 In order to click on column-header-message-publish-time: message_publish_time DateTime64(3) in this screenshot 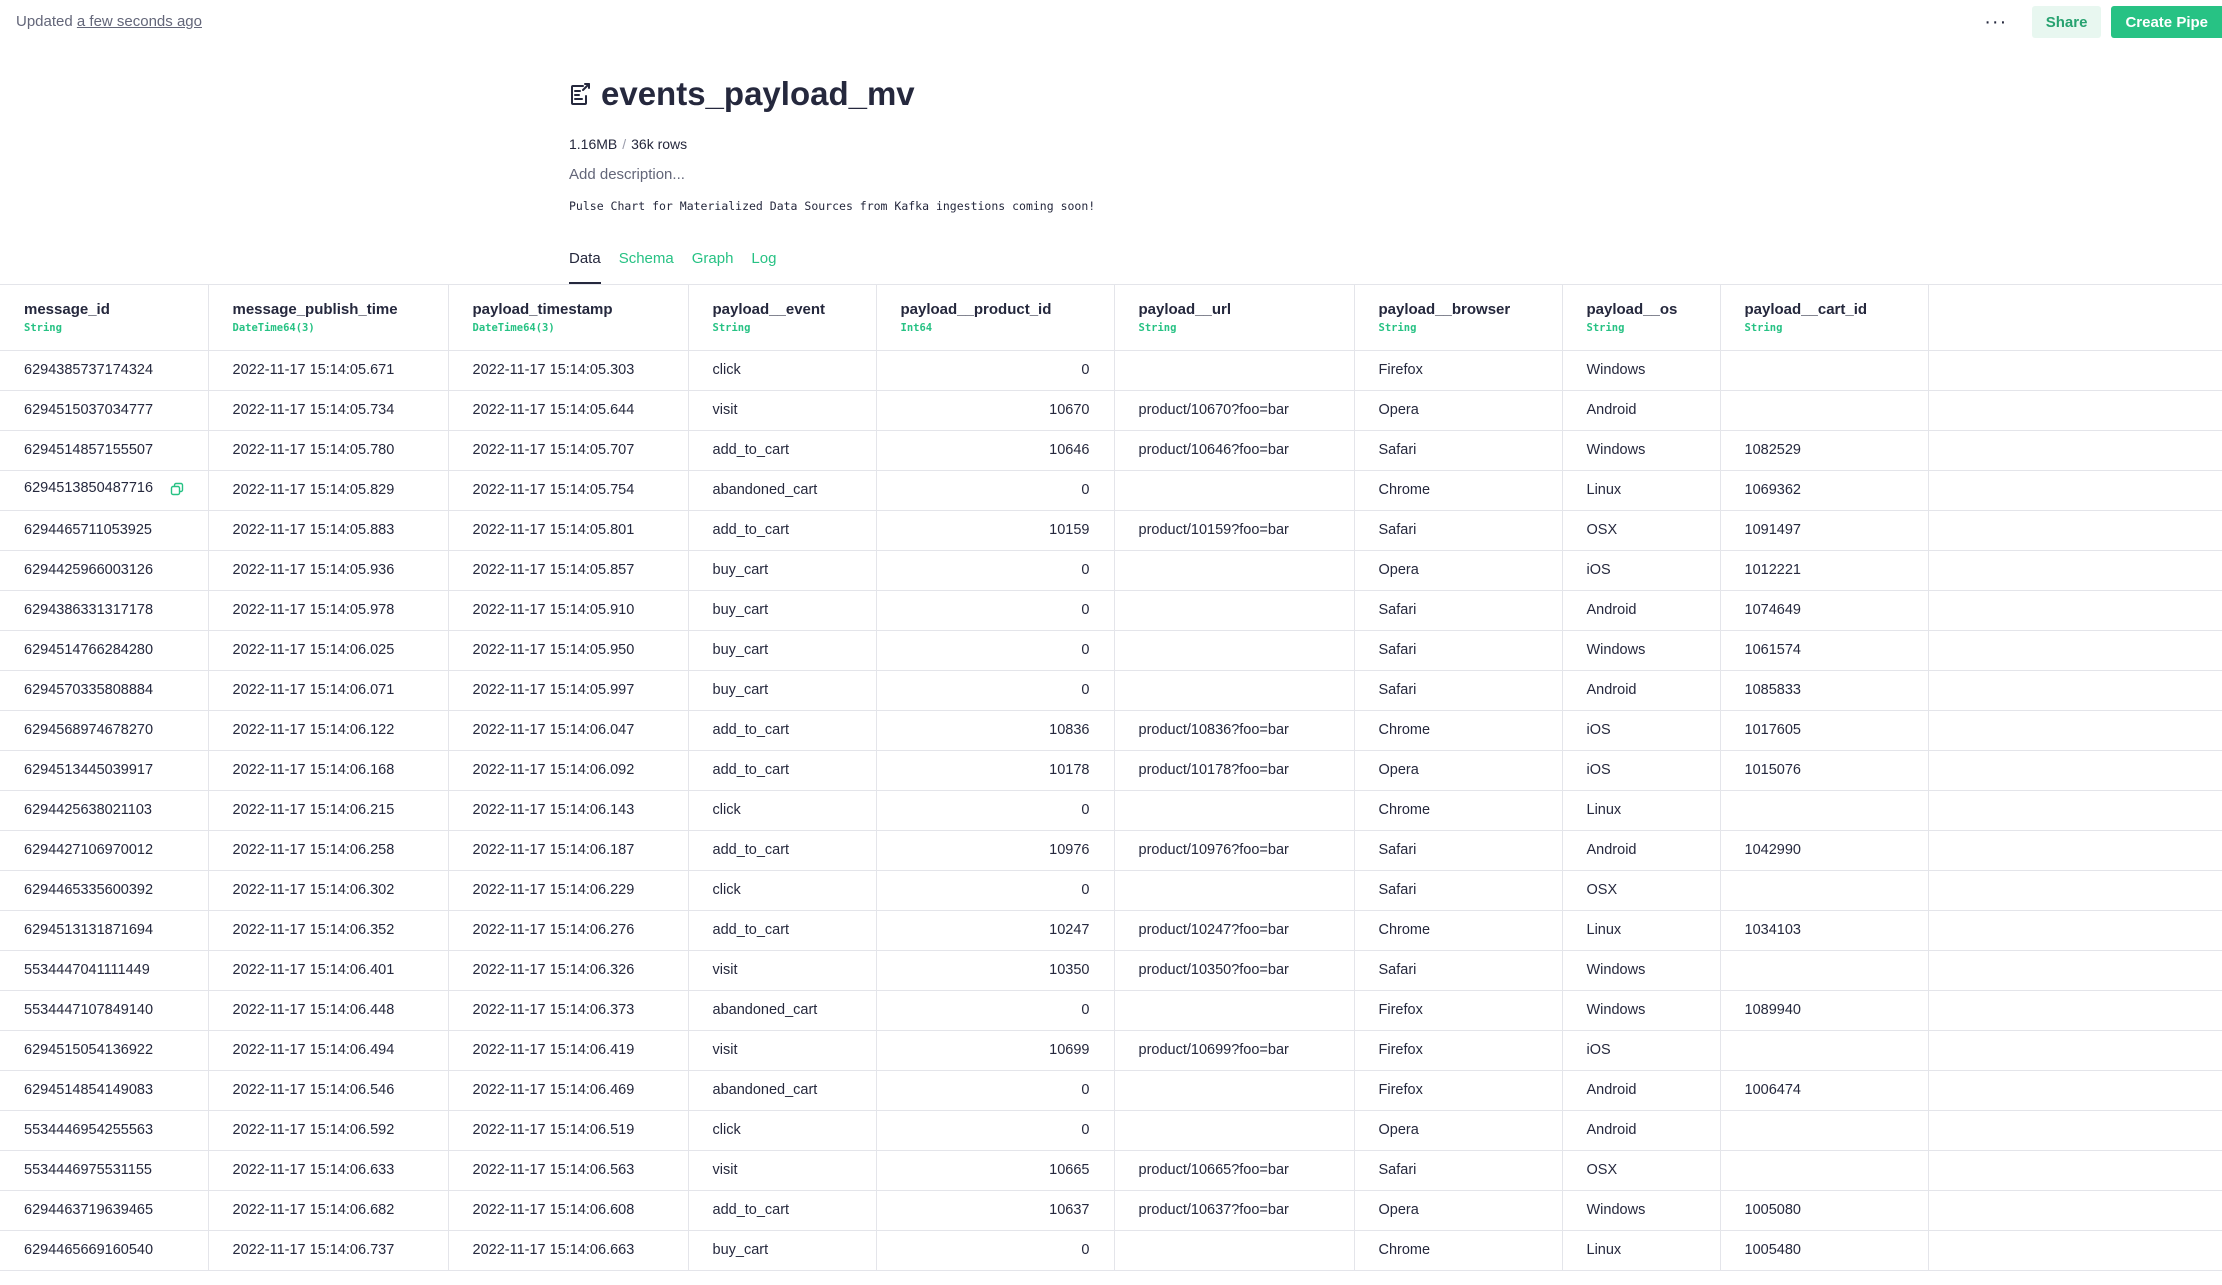, I will do `click(328, 318)`.